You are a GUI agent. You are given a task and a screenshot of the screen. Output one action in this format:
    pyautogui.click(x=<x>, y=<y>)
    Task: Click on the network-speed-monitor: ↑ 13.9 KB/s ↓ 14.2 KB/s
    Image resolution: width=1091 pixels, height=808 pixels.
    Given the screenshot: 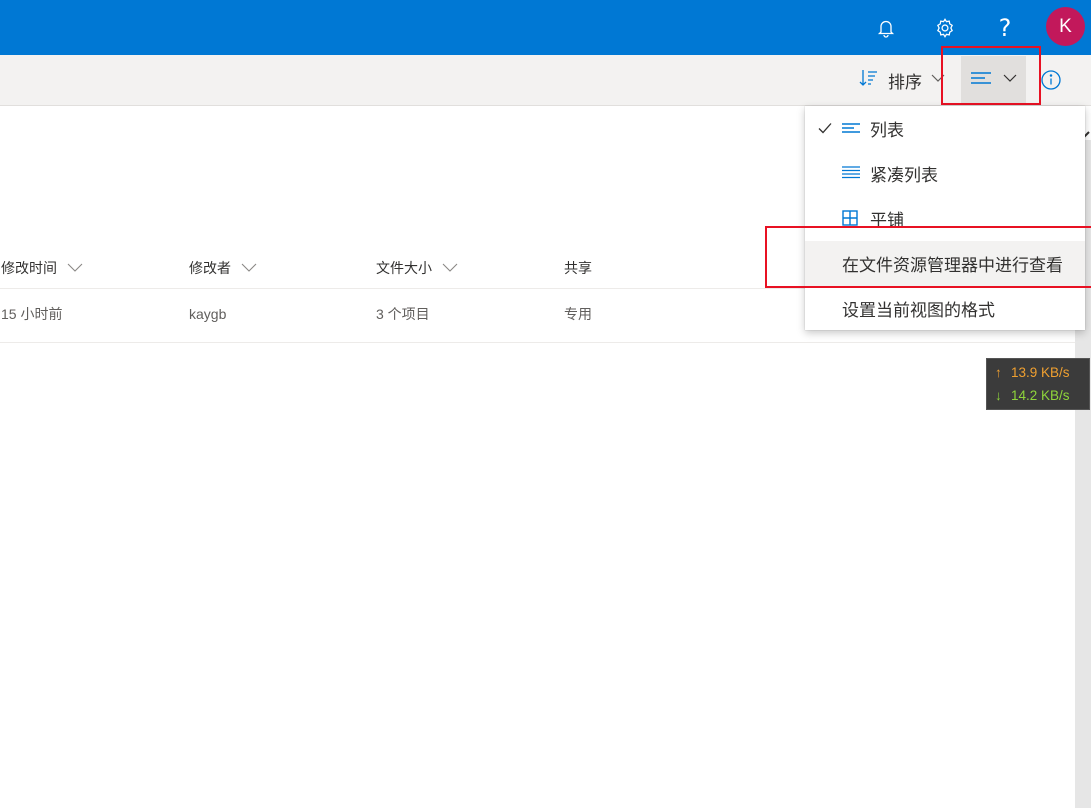 What is the action you would take?
    pyautogui.click(x=1038, y=384)
    